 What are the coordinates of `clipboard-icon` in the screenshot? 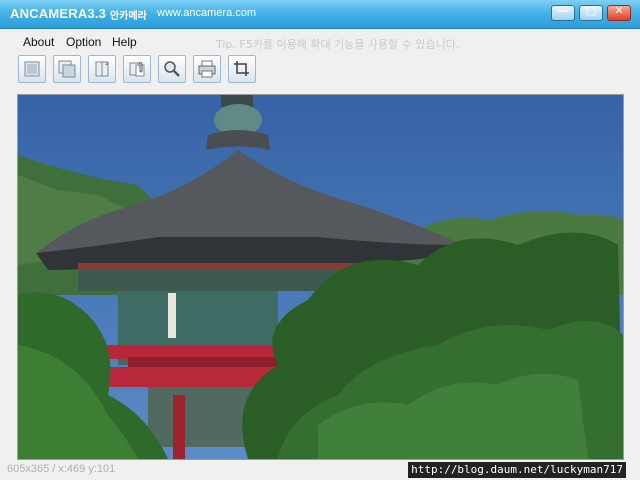 It's located at (137, 69).